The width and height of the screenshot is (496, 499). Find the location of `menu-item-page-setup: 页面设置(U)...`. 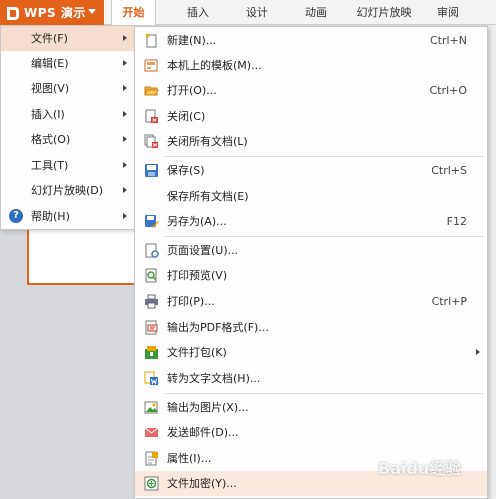

menu-item-page-setup: 页面设置(U)... is located at coordinates (311, 250).